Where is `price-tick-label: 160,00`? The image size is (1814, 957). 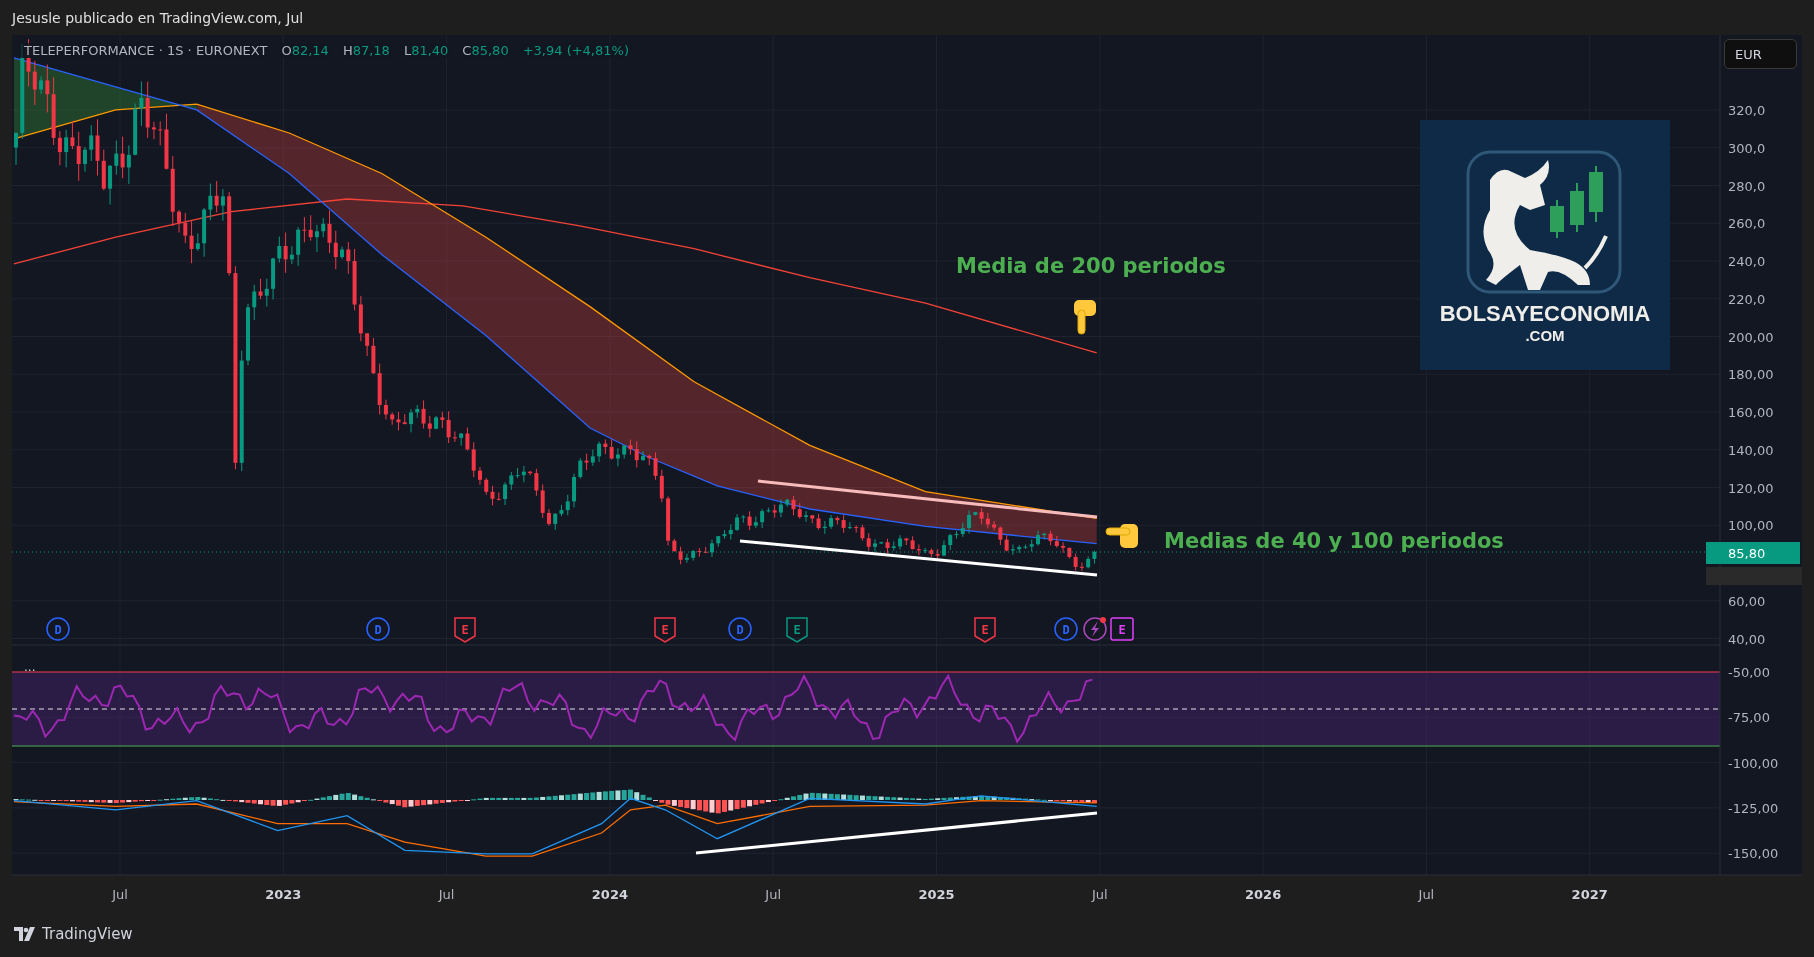
price-tick-label: 160,00 is located at coordinates (1751, 412).